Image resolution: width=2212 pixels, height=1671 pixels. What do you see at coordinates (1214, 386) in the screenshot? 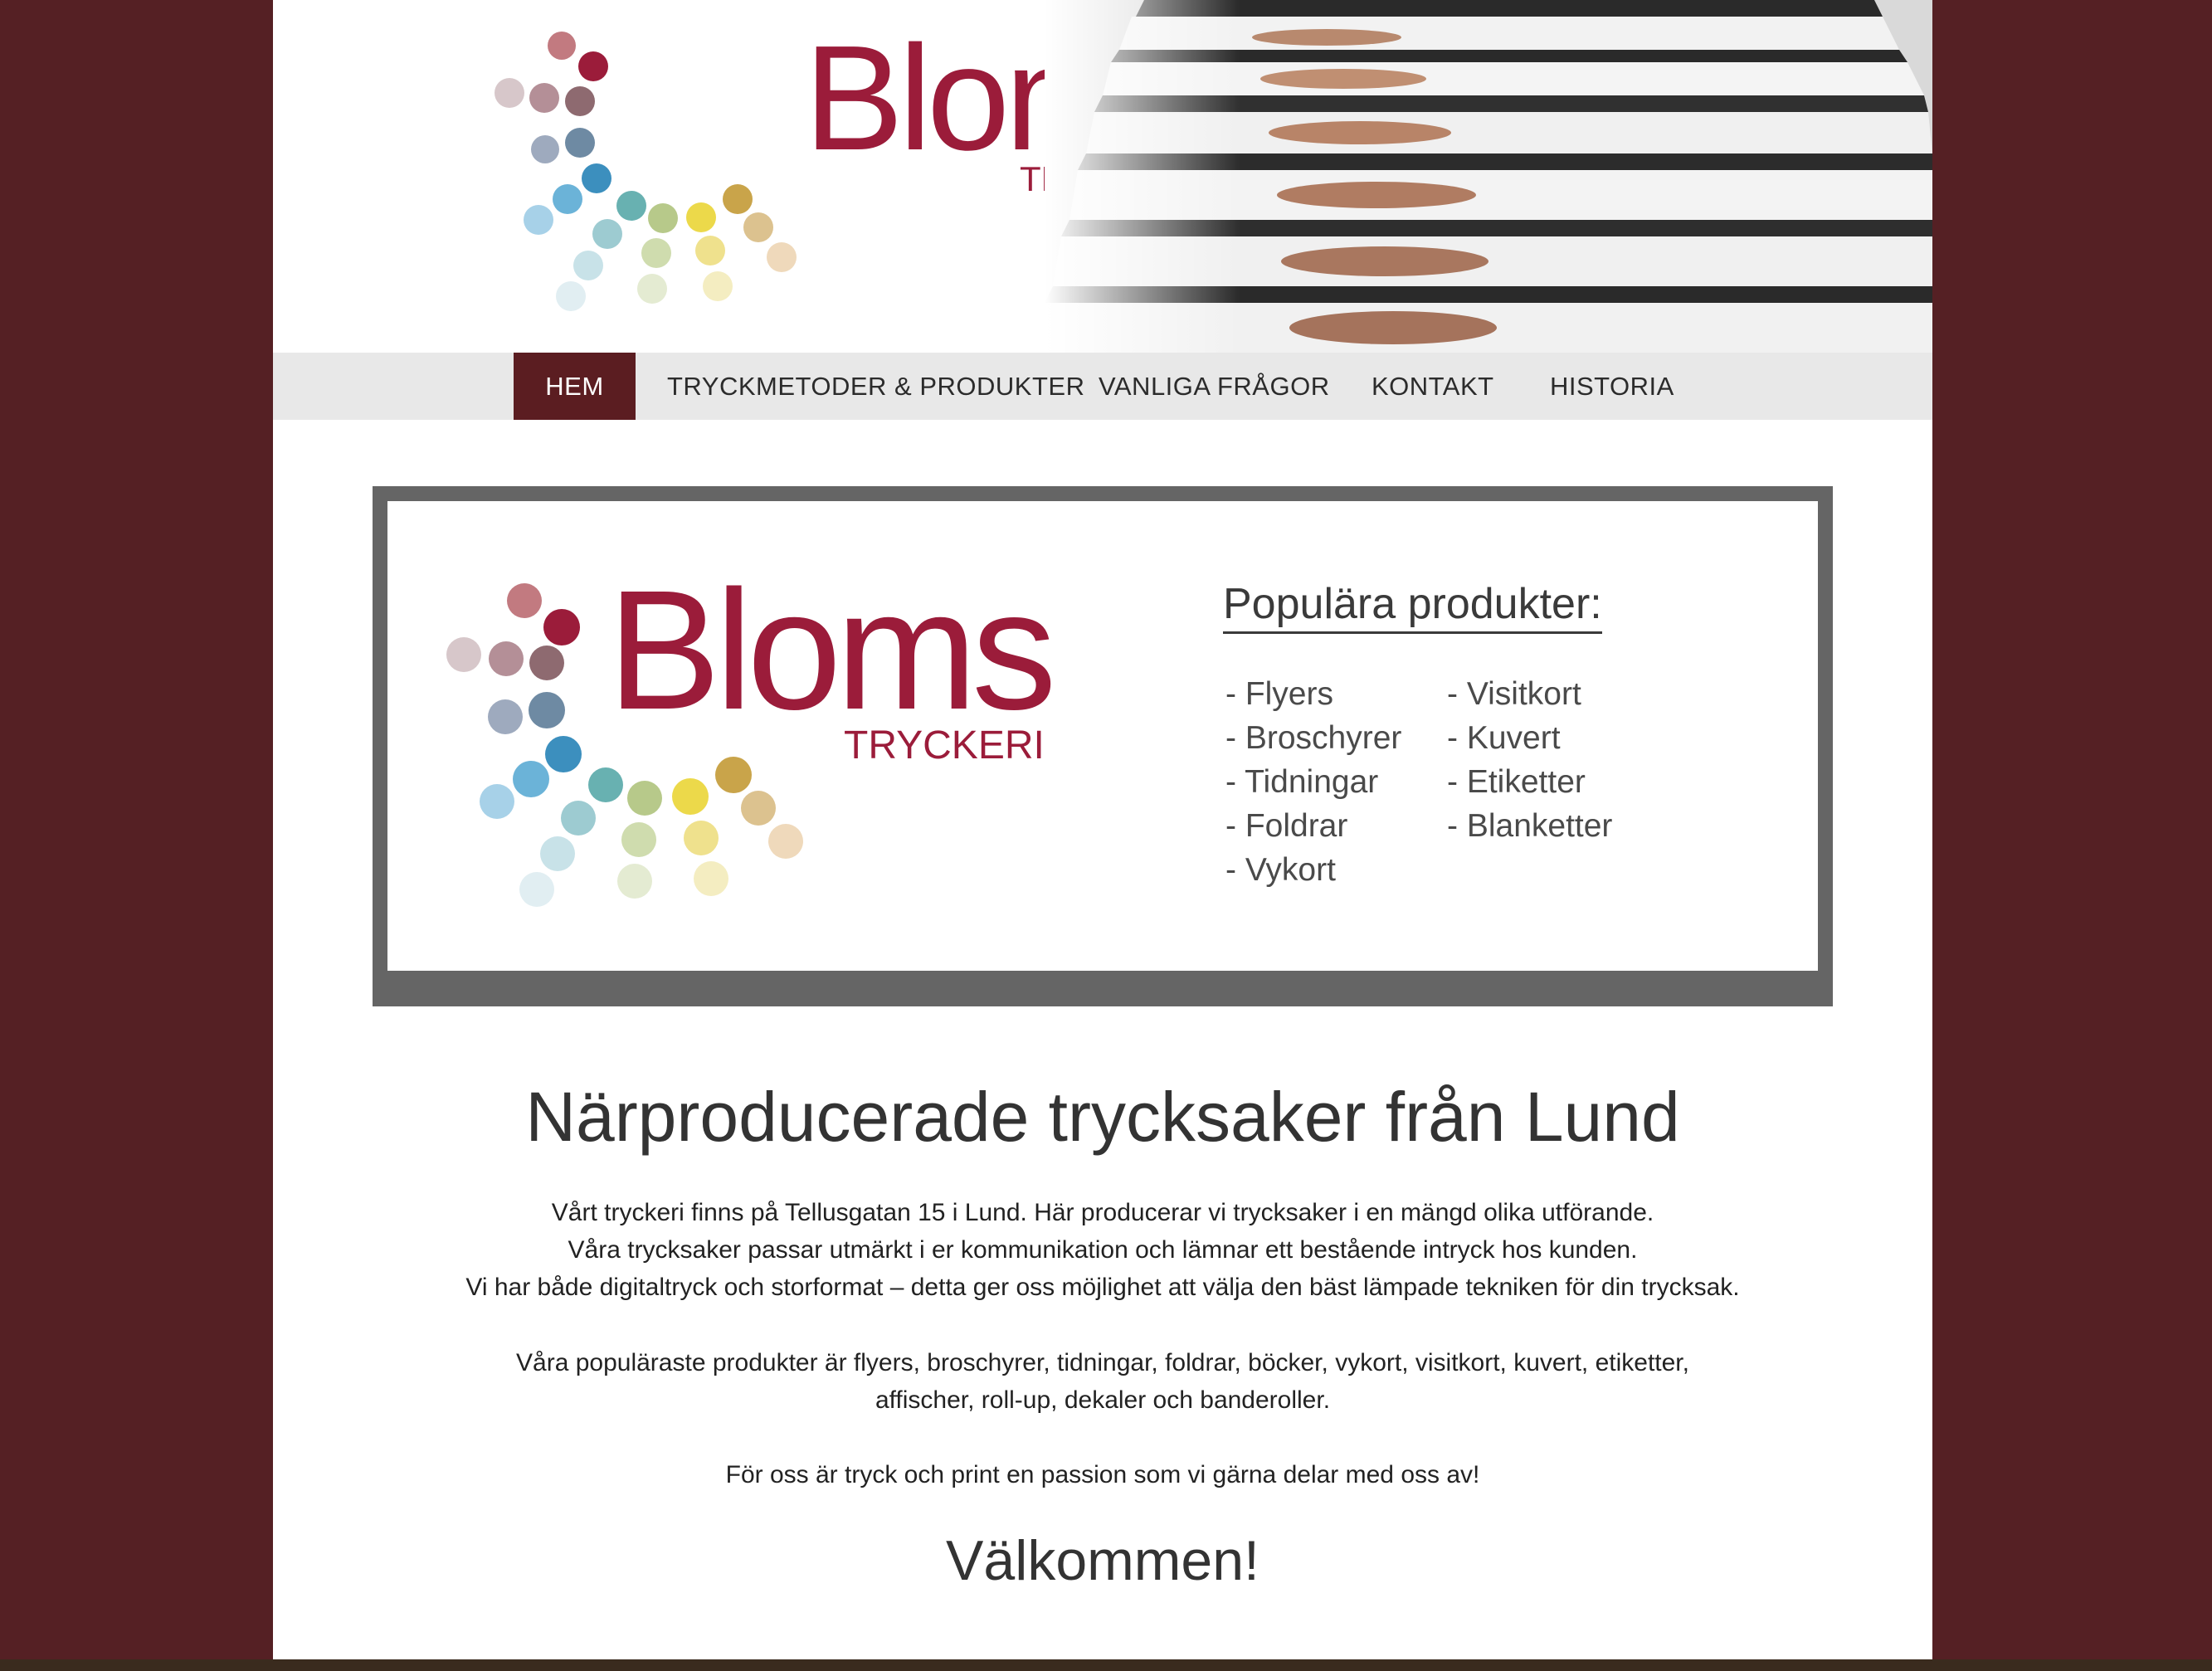
I see `nav-item-vanliga-fragor: VANLIGA FRÅGOR` at bounding box center [1214, 386].